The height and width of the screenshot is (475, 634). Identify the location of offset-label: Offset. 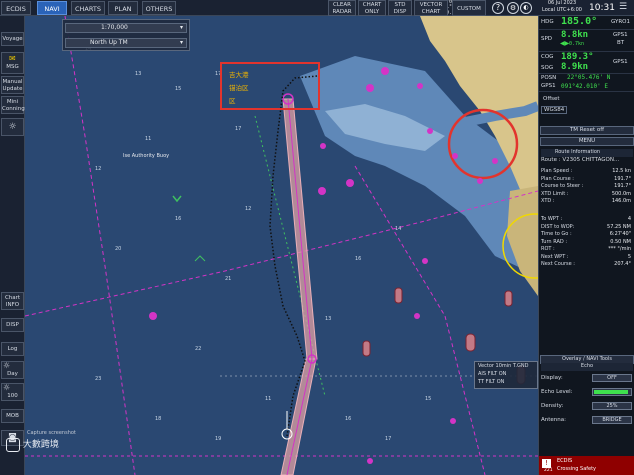
(551, 99).